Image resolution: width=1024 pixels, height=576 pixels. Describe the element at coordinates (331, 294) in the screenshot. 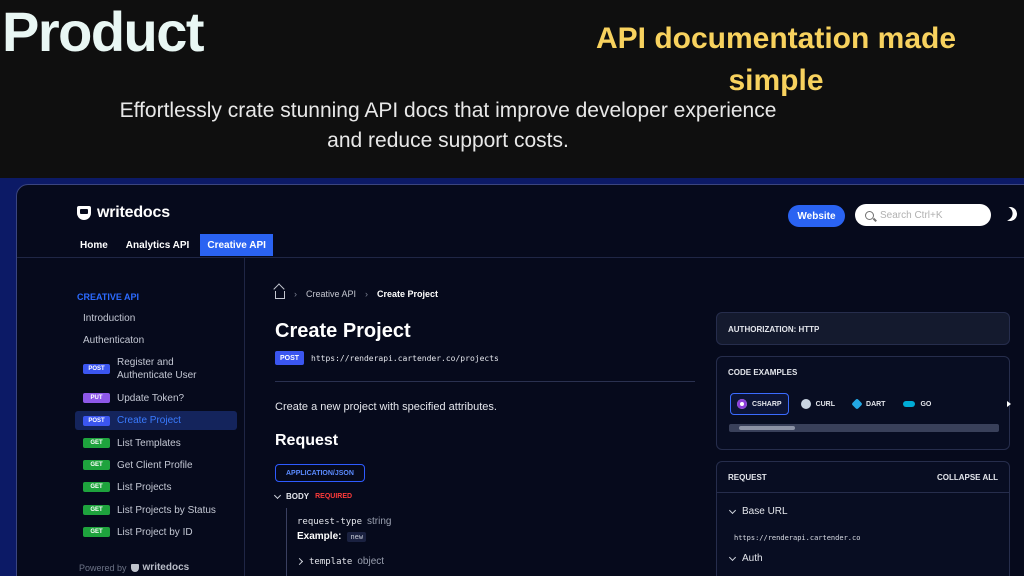

I see `breadcrumb-item: Creative API` at that location.